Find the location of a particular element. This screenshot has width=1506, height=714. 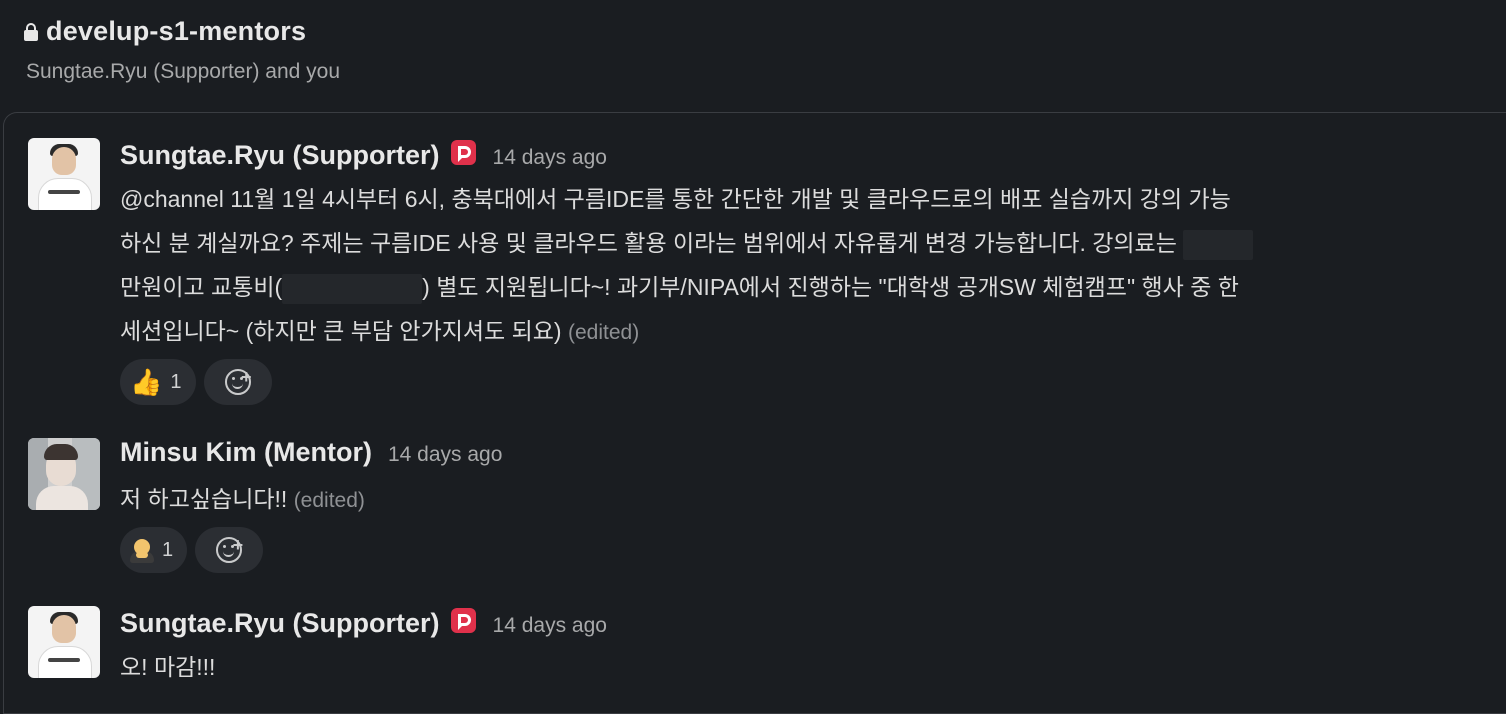

reactions: 👍 1 + is located at coordinates (196, 382).